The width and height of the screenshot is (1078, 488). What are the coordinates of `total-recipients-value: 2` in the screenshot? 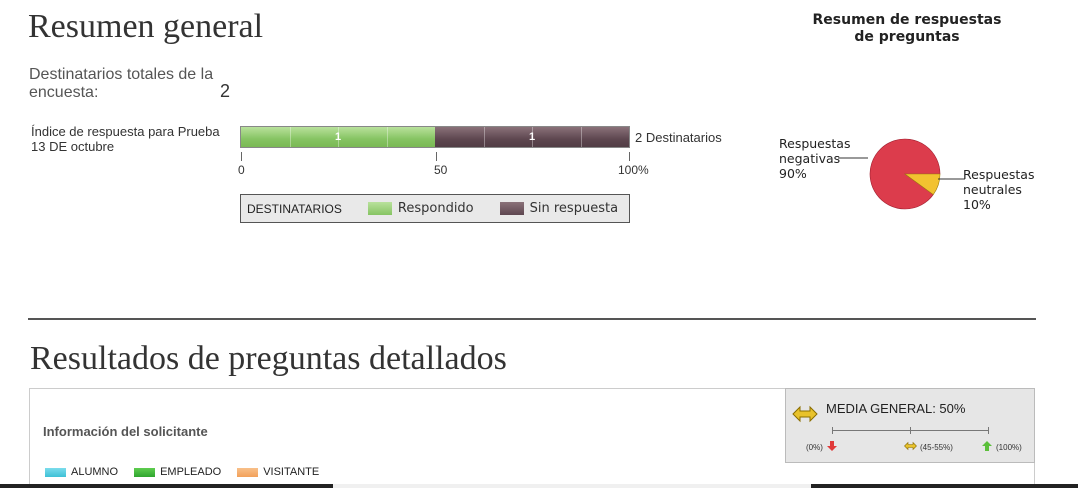 It's located at (225, 91).